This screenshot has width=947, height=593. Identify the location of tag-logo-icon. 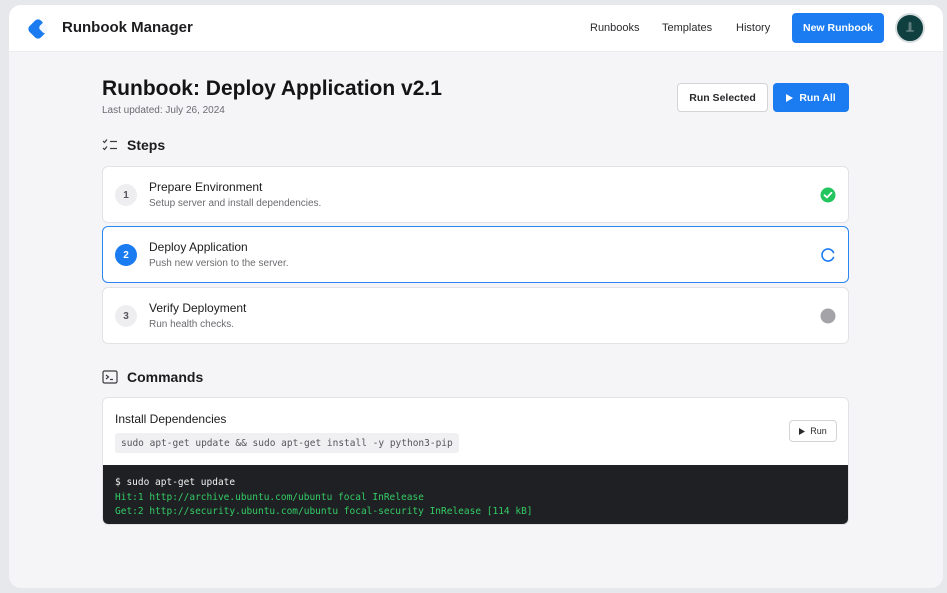
(39, 29).